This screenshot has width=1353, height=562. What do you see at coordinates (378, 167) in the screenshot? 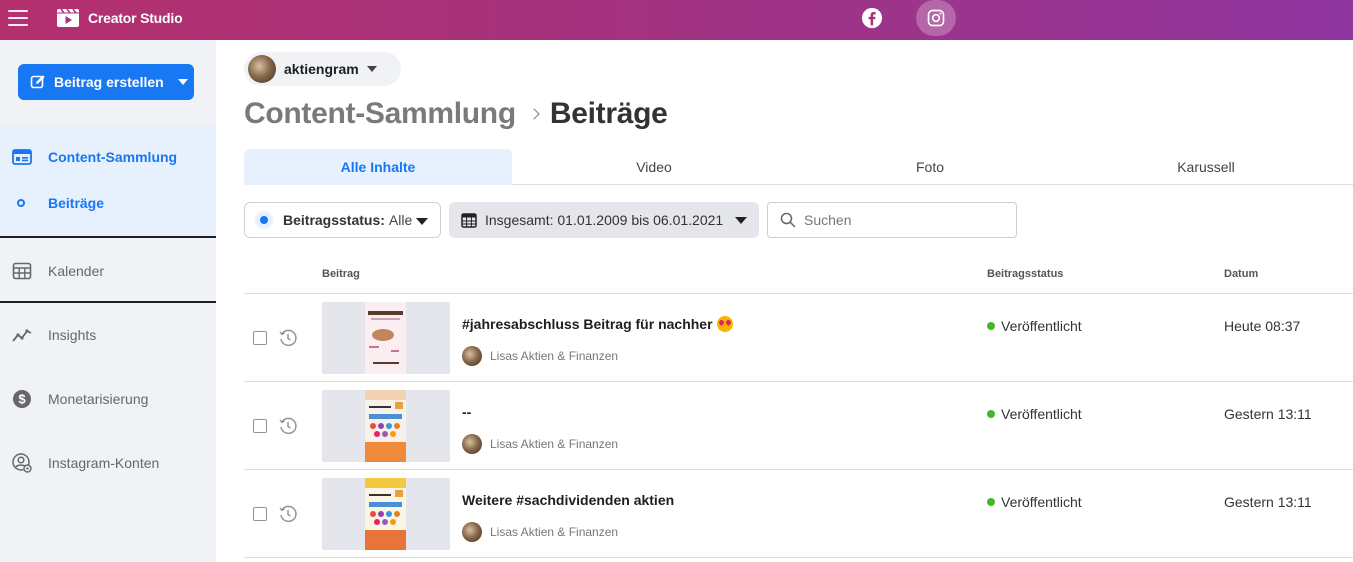
I see `tab-all-content: Alle Inhalte` at bounding box center [378, 167].